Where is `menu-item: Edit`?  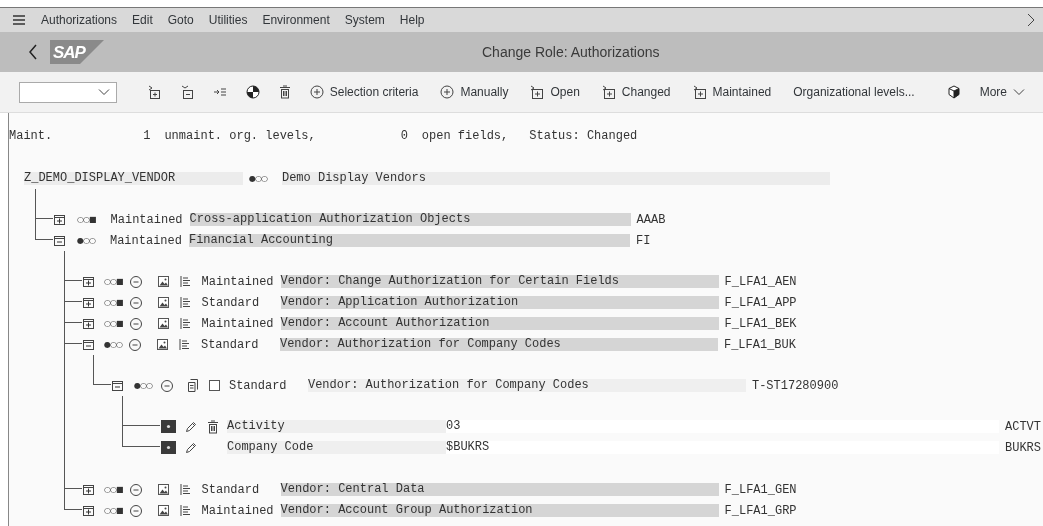
menu-item: Edit is located at coordinates (142, 20).